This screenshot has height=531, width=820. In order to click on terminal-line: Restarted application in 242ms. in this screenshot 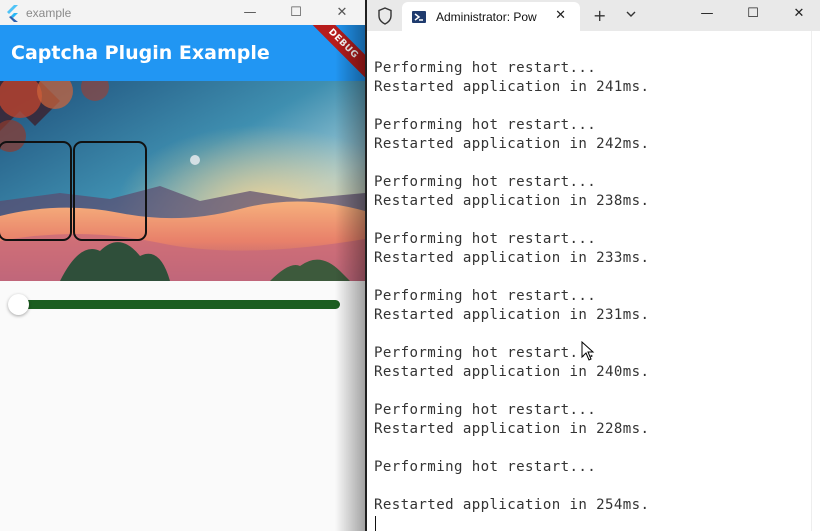, I will do `click(512, 144)`.